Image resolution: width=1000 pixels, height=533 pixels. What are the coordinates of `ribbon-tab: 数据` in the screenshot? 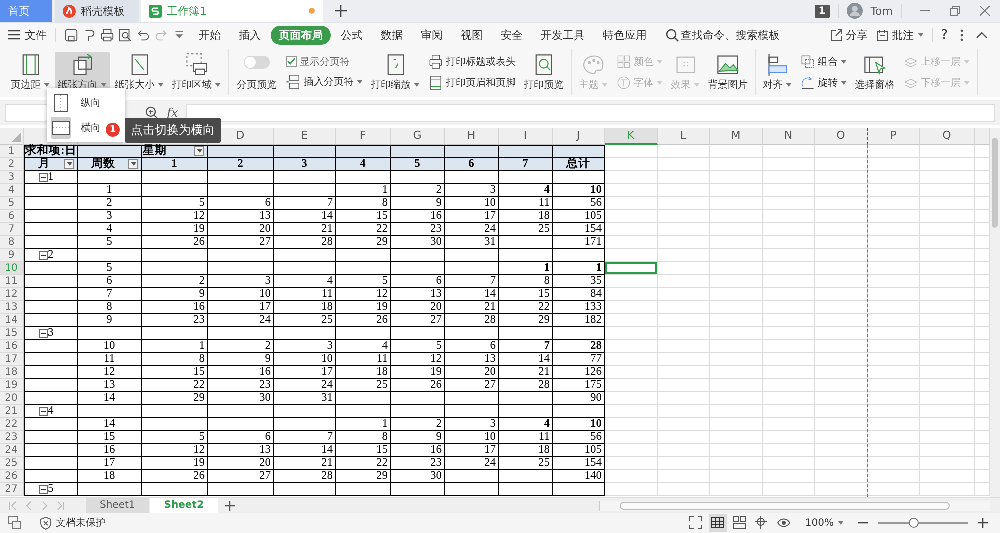 It's located at (392, 35).